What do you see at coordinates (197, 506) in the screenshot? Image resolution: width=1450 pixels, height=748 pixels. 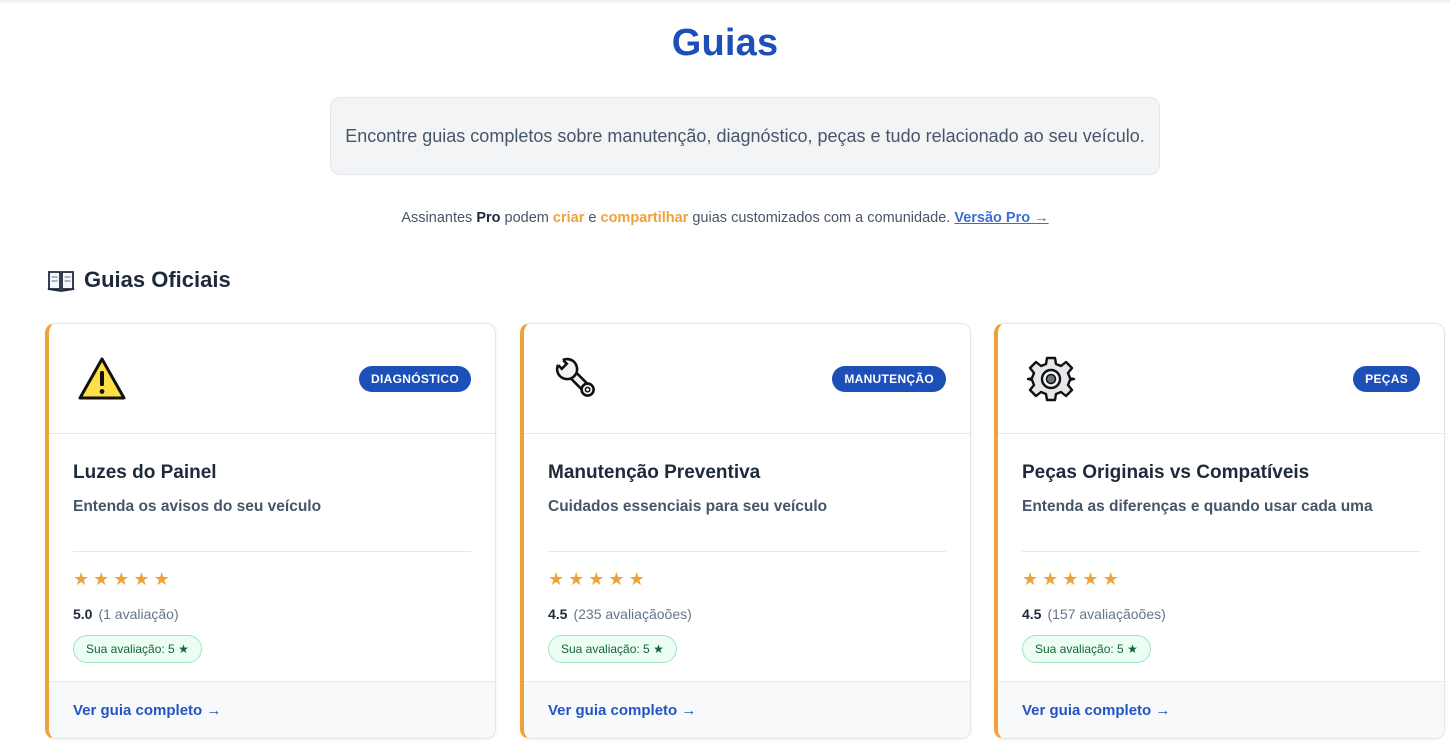 I see `card-subtitle: Entenda os avisos do seu veículo` at bounding box center [197, 506].